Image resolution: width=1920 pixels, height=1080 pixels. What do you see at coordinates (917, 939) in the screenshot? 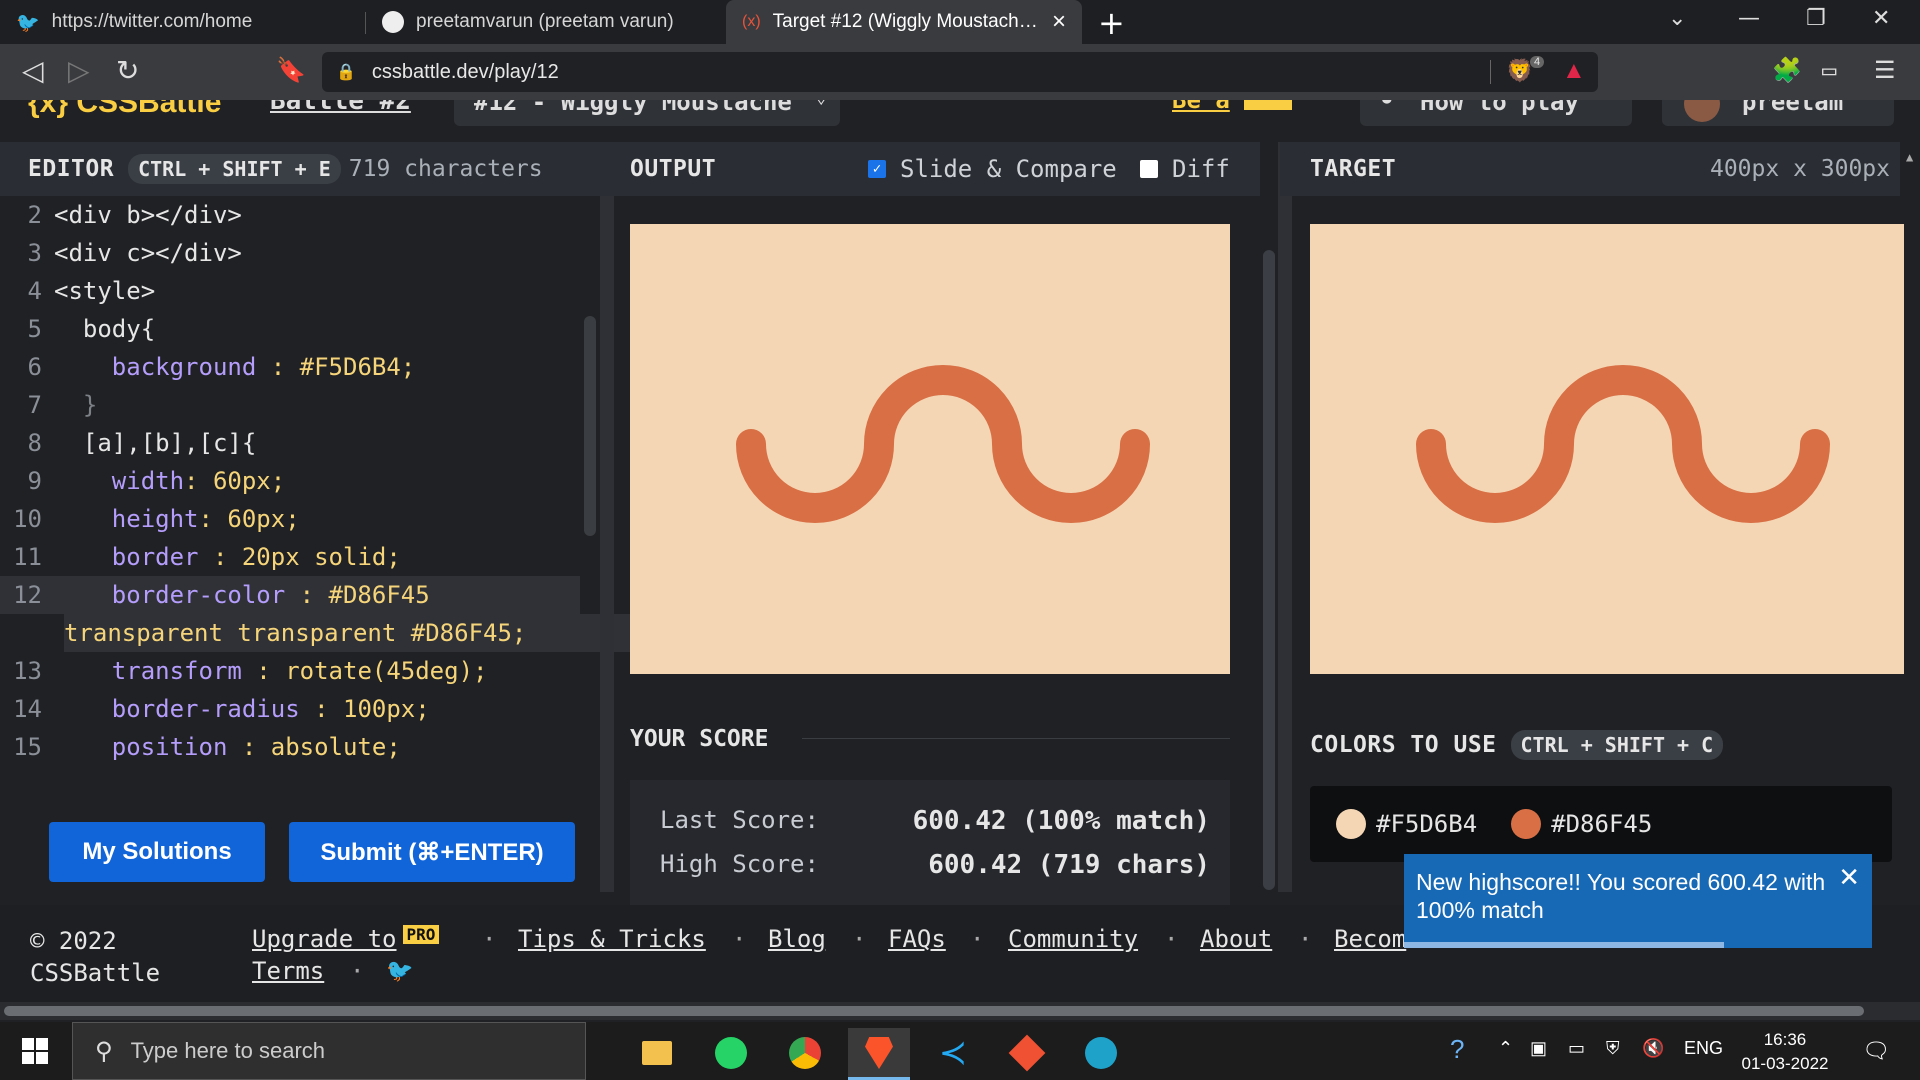
I see `faqs-link: FAQs` at bounding box center [917, 939].